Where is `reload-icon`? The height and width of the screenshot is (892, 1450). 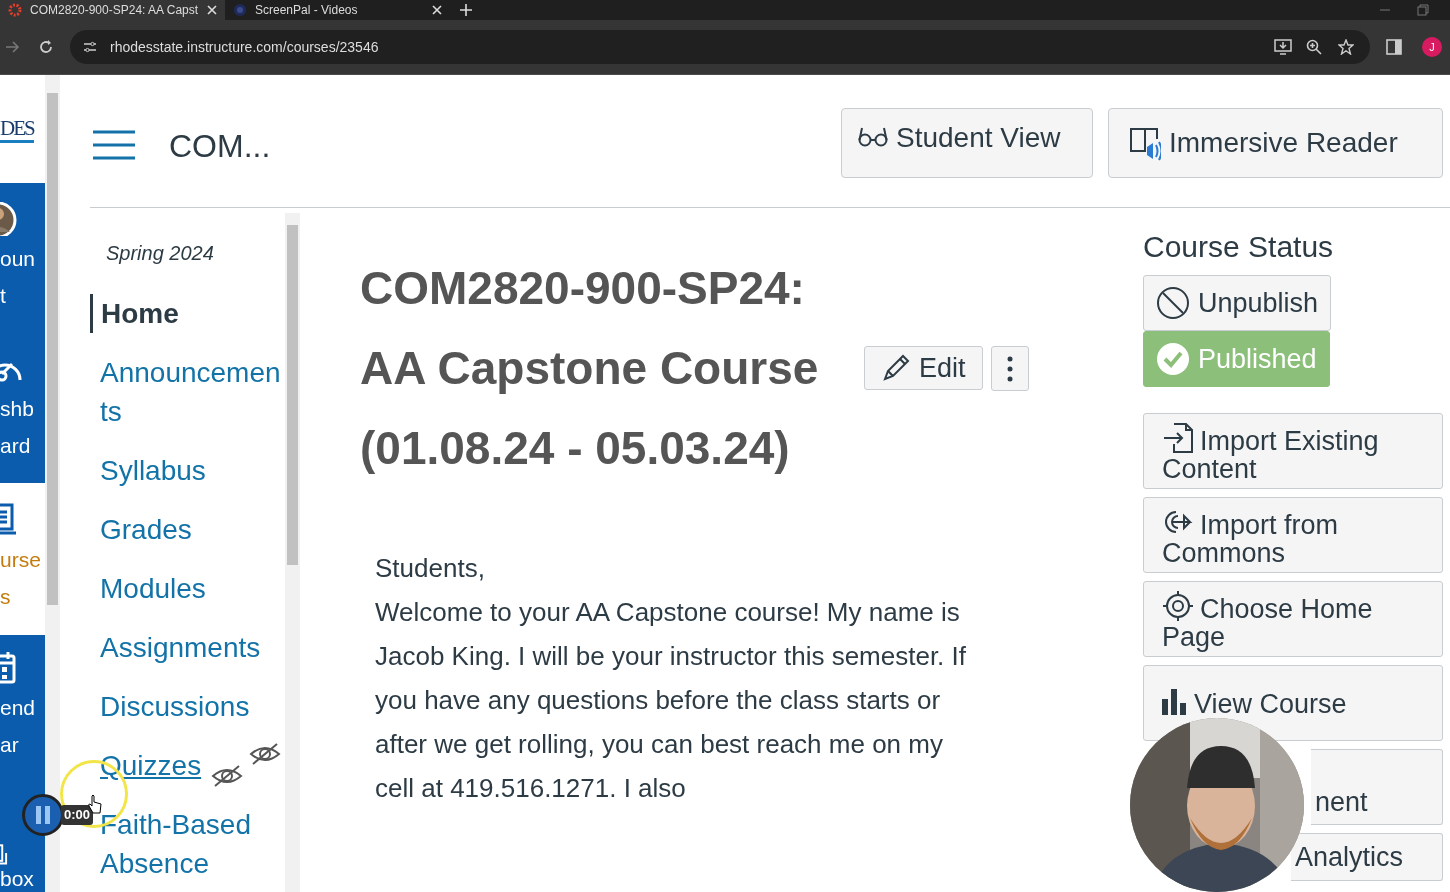
reload-icon is located at coordinates (46, 47).